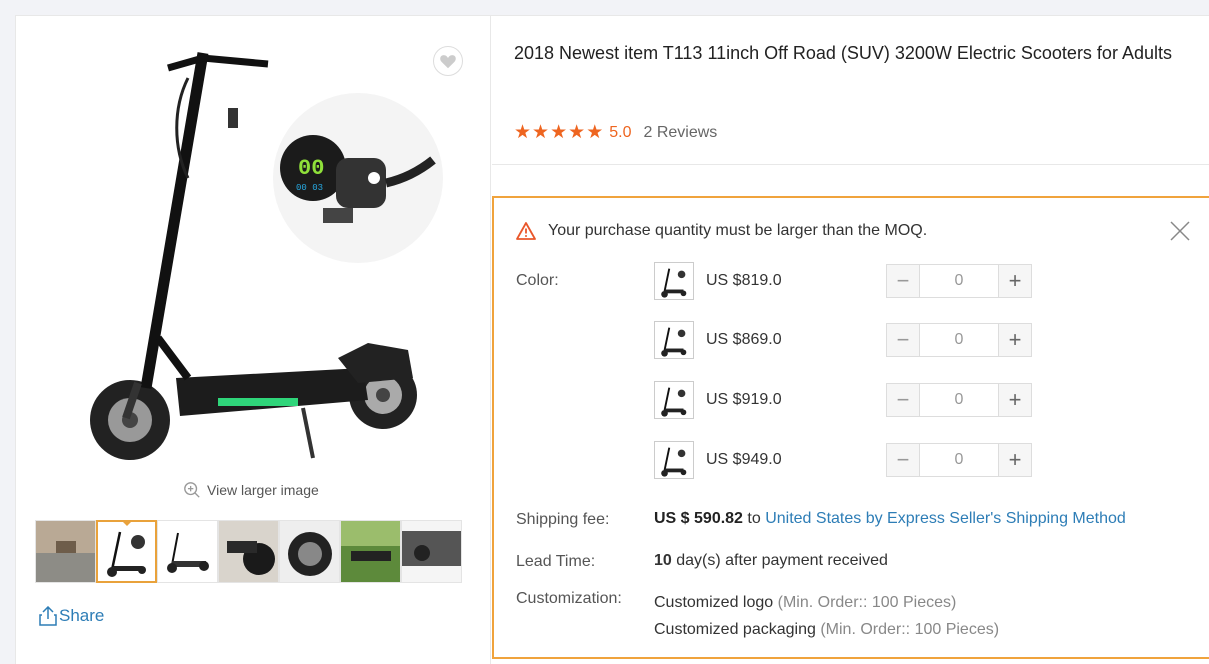 The image size is (1209, 664). Describe the element at coordinates (48, 616) in the screenshot. I see `share-icon` at that location.